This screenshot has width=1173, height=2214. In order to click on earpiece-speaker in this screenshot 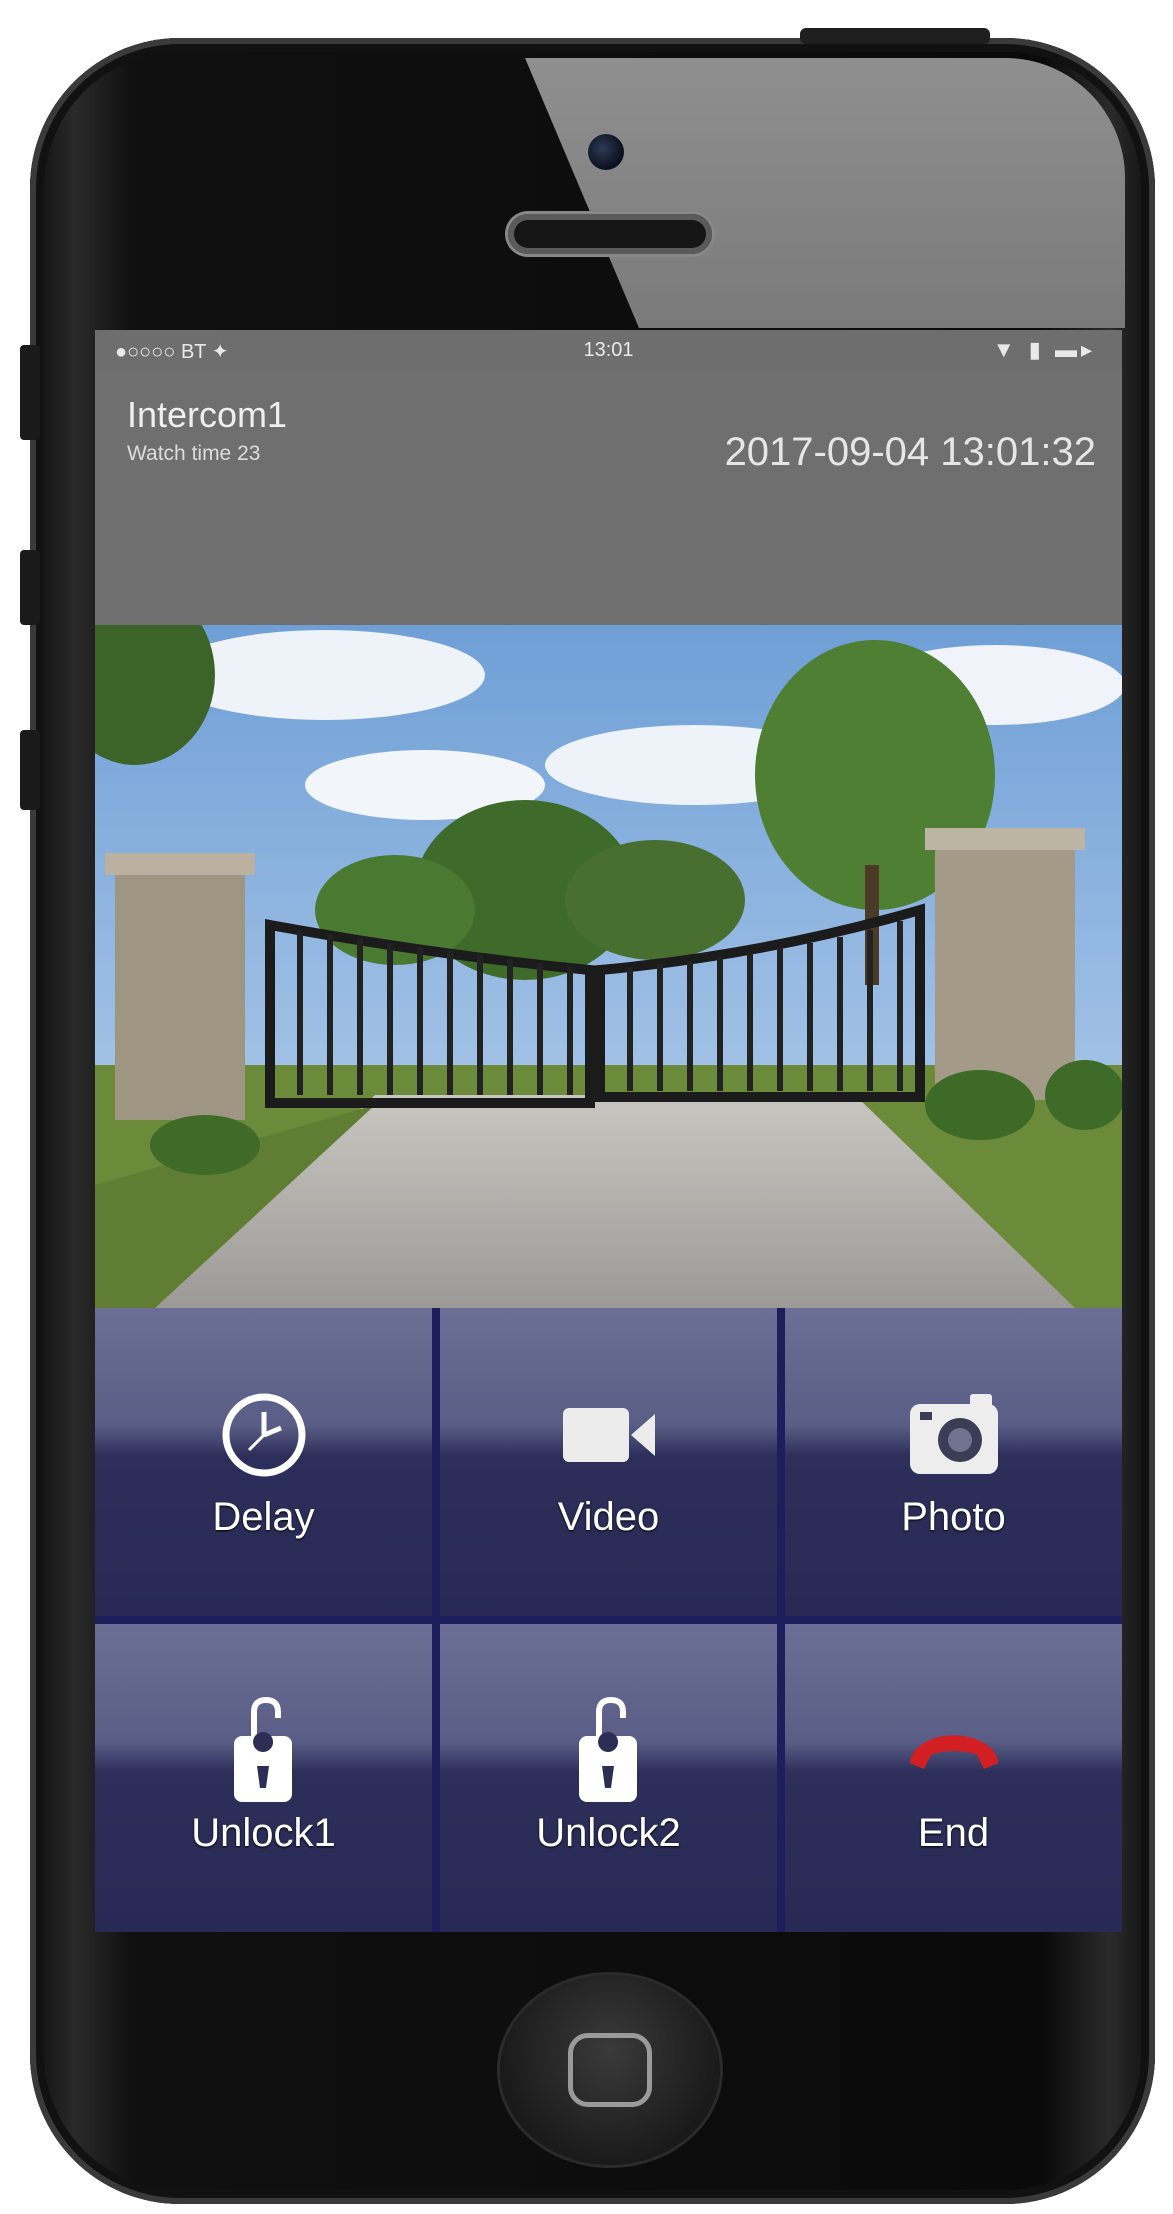, I will do `click(610, 234)`.